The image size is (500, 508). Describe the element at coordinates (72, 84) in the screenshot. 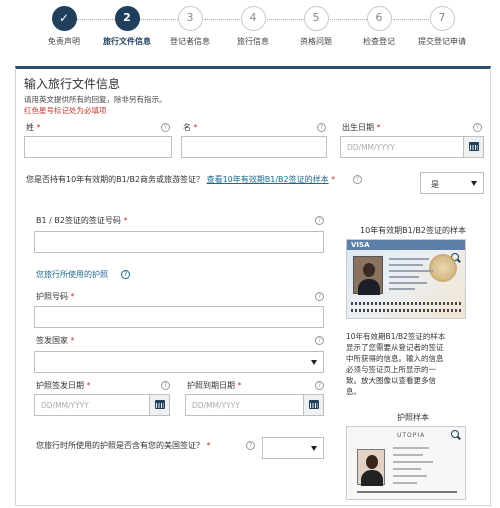

I see `page-title: 输入旅行文件信息` at that location.